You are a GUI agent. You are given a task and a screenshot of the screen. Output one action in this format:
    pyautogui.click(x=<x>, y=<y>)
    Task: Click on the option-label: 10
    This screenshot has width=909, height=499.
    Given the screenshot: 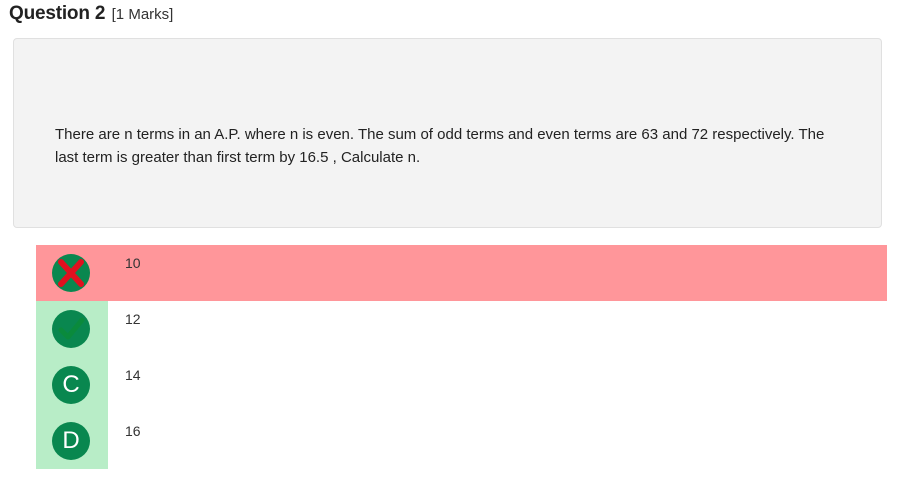 What is the action you would take?
    pyautogui.click(x=133, y=263)
    